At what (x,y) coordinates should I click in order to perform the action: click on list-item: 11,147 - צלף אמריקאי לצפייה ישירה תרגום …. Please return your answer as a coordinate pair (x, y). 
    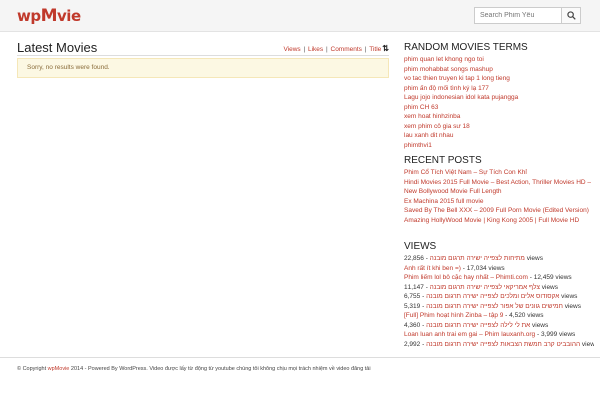
    Looking at the image, I should click on (481, 287).